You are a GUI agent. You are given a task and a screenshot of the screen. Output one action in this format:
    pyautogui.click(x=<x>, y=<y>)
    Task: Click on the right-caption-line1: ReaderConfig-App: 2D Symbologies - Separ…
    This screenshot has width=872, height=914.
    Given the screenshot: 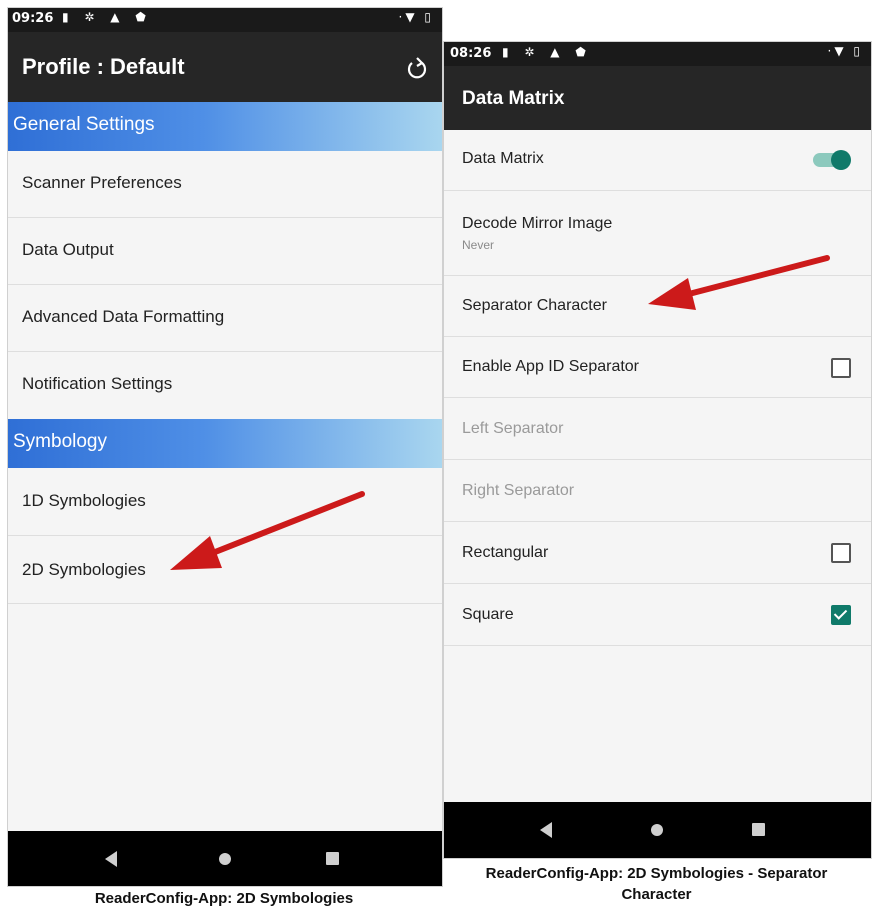 What is the action you would take?
    pyautogui.click(x=656, y=873)
    